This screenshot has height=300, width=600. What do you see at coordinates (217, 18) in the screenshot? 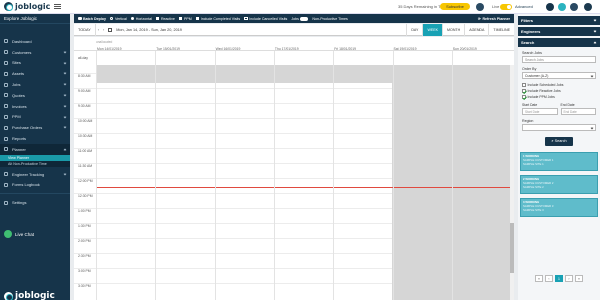
I see `include-completed-checkbox: Include Completed Visits` at bounding box center [217, 18].